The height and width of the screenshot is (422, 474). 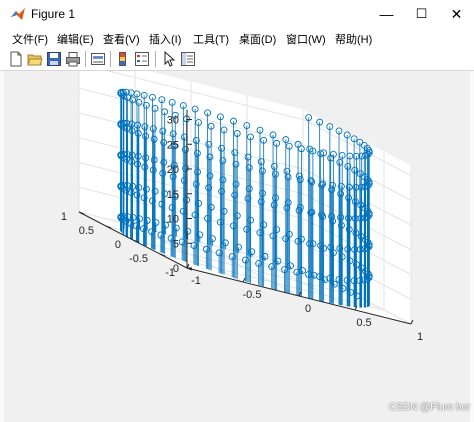 I want to click on z-tick-label: 30, so click(x=173, y=121).